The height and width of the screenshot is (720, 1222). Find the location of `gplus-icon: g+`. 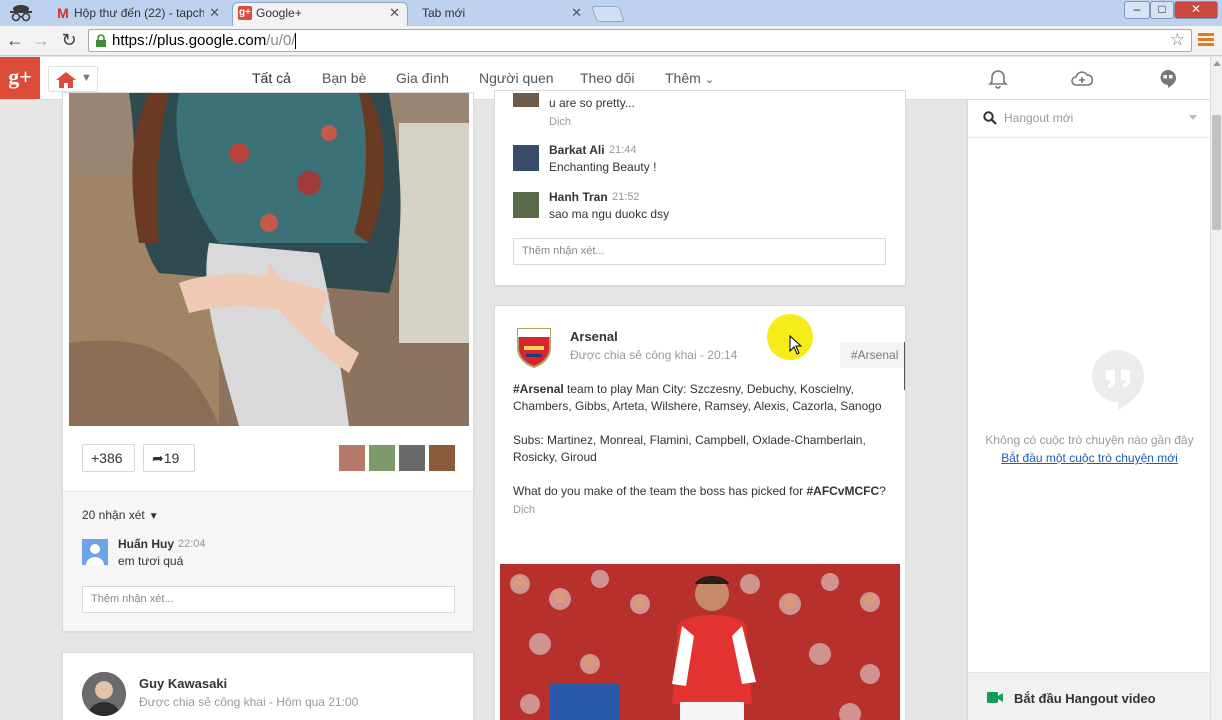

gplus-icon: g+ is located at coordinates (245, 13).